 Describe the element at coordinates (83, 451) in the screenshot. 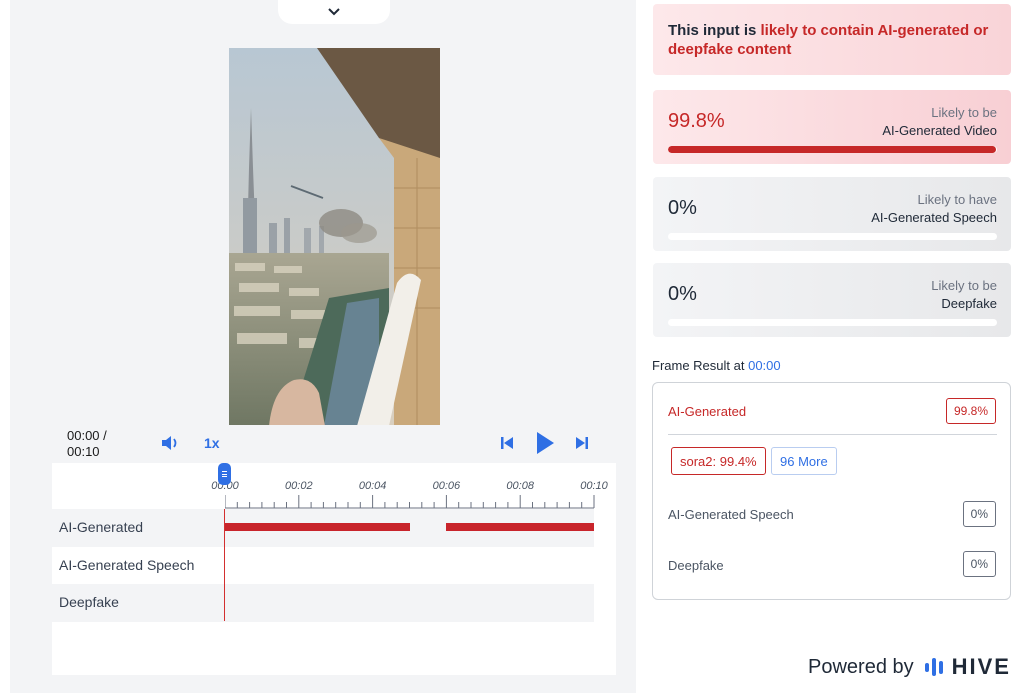

I see `total-time: 00:10` at that location.